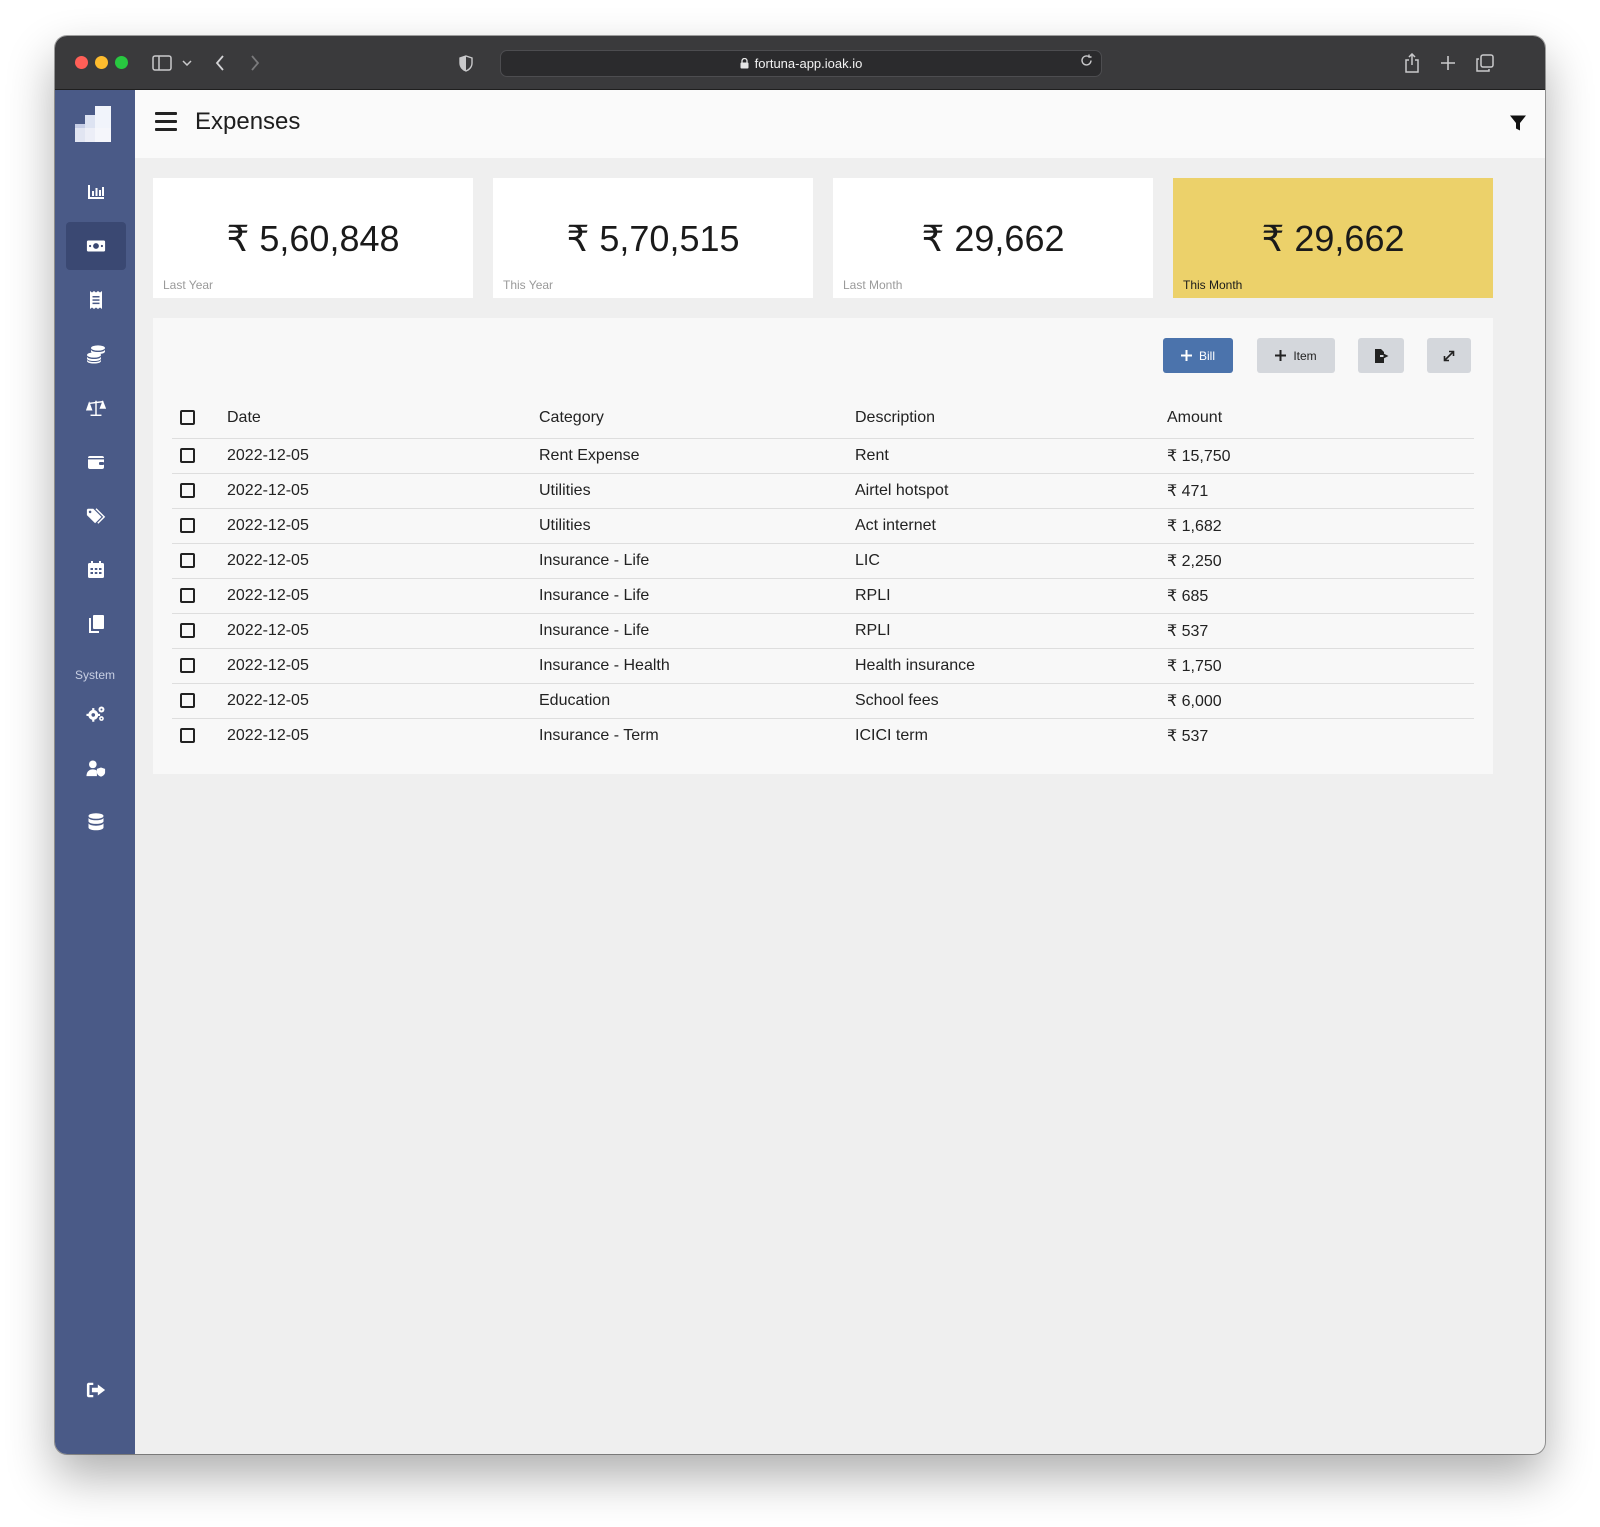 This screenshot has height=1527, width=1600. I want to click on sidebar-item-settings, so click(96, 714).